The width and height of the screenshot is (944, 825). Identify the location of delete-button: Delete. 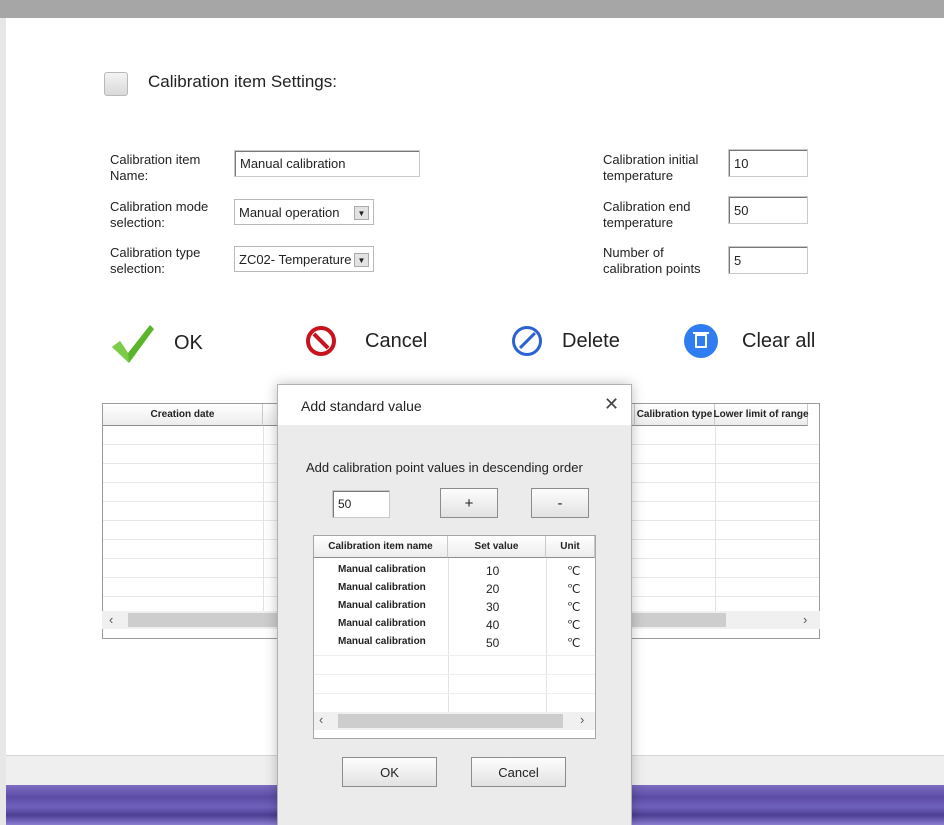
(566, 341).